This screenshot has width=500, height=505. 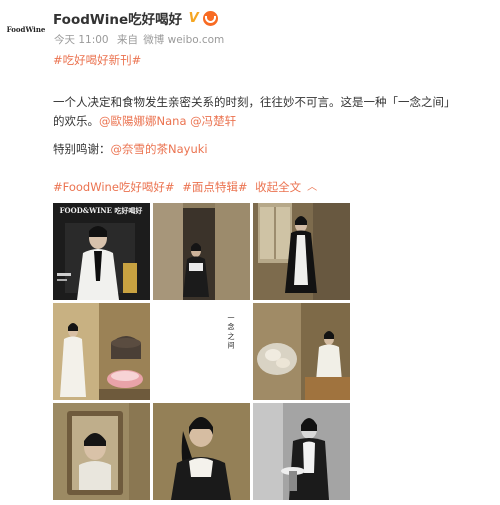 I want to click on vip-icon, so click(x=211, y=18).